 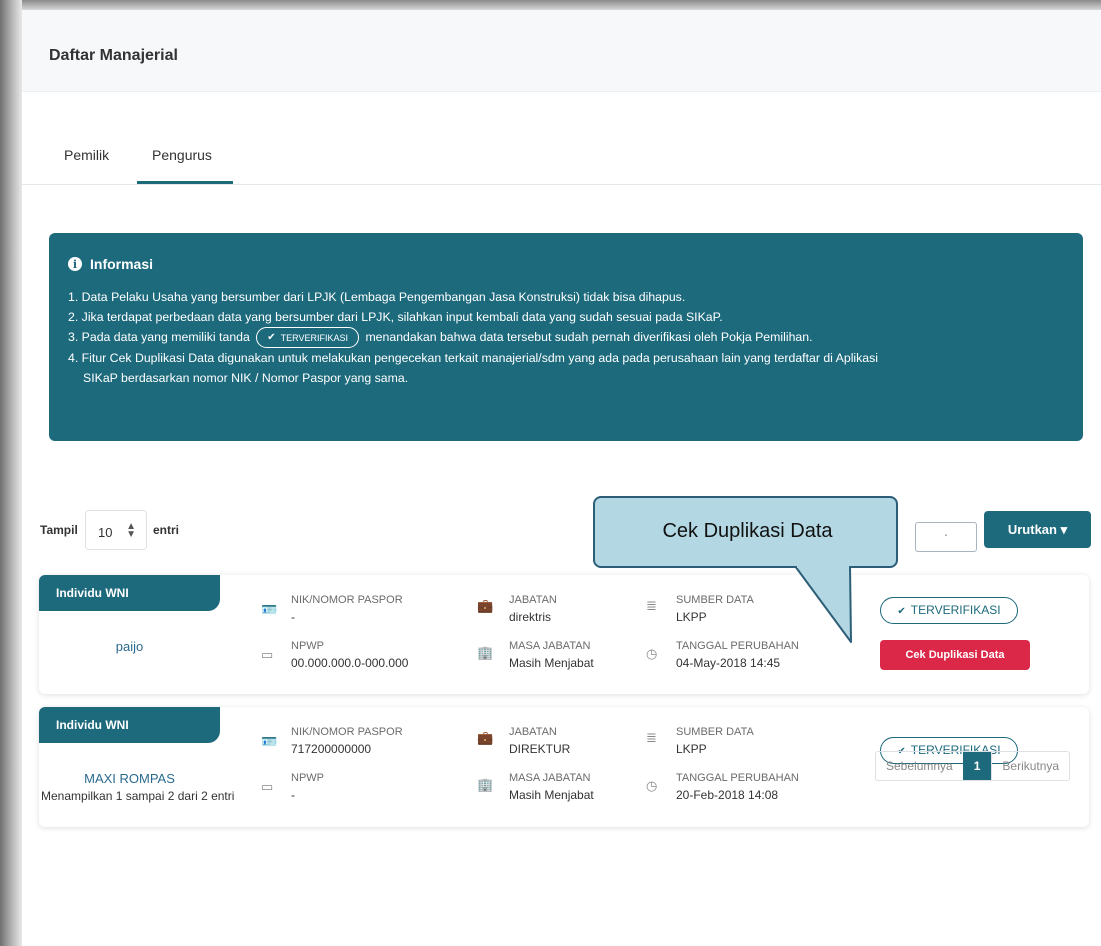 What do you see at coordinates (185, 182) in the screenshot?
I see `active-tab-indicator` at bounding box center [185, 182].